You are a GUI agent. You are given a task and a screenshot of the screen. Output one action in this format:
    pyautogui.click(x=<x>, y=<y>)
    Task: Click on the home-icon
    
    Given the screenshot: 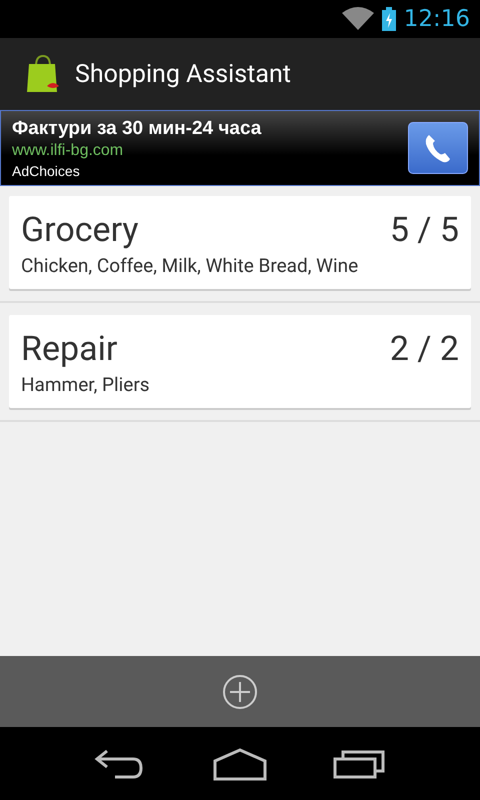 What is the action you would take?
    pyautogui.click(x=240, y=763)
    